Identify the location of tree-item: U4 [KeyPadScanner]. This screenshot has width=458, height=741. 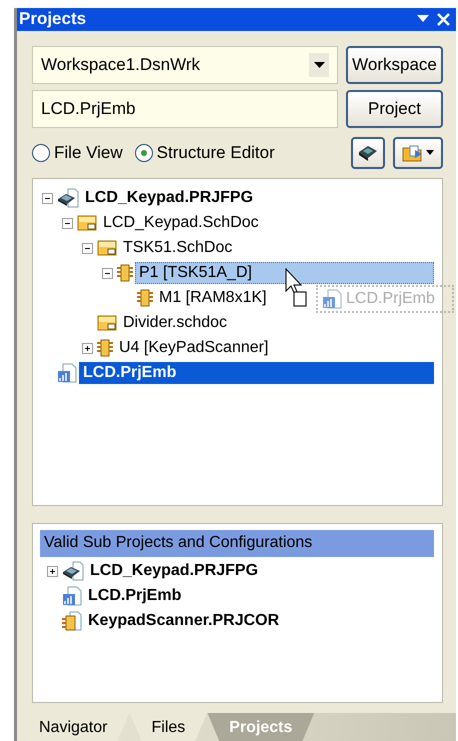
(193, 348).